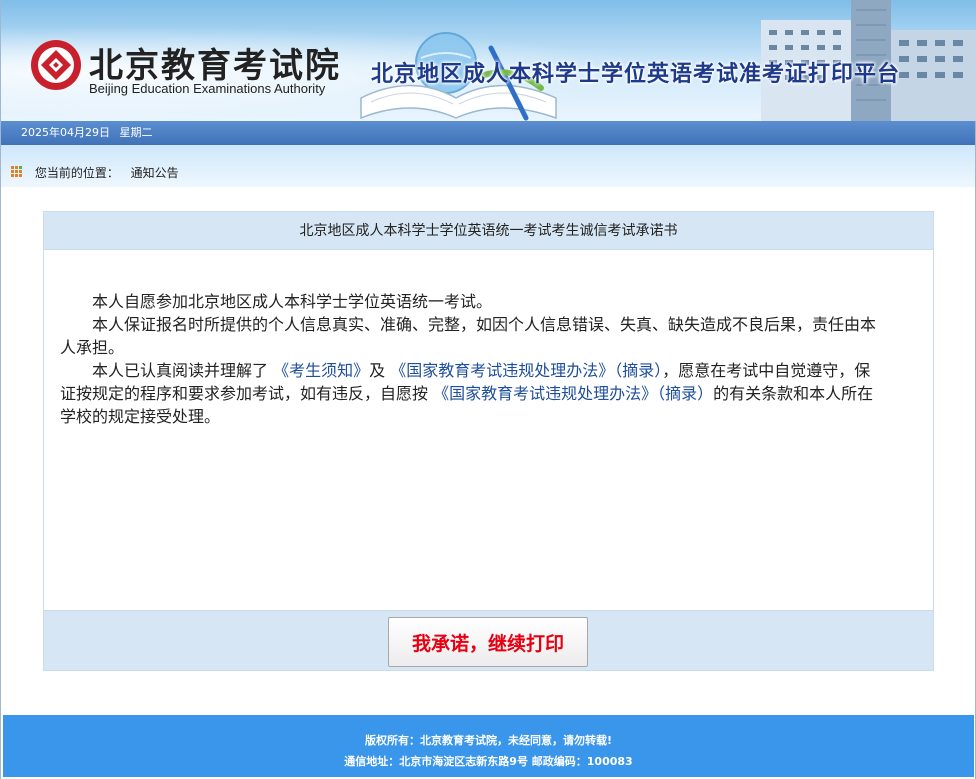 Image resolution: width=976 pixels, height=779 pixels. Describe the element at coordinates (207, 88) in the screenshot. I see `logo-english-name: Beijing Education Examinations Authority` at that location.